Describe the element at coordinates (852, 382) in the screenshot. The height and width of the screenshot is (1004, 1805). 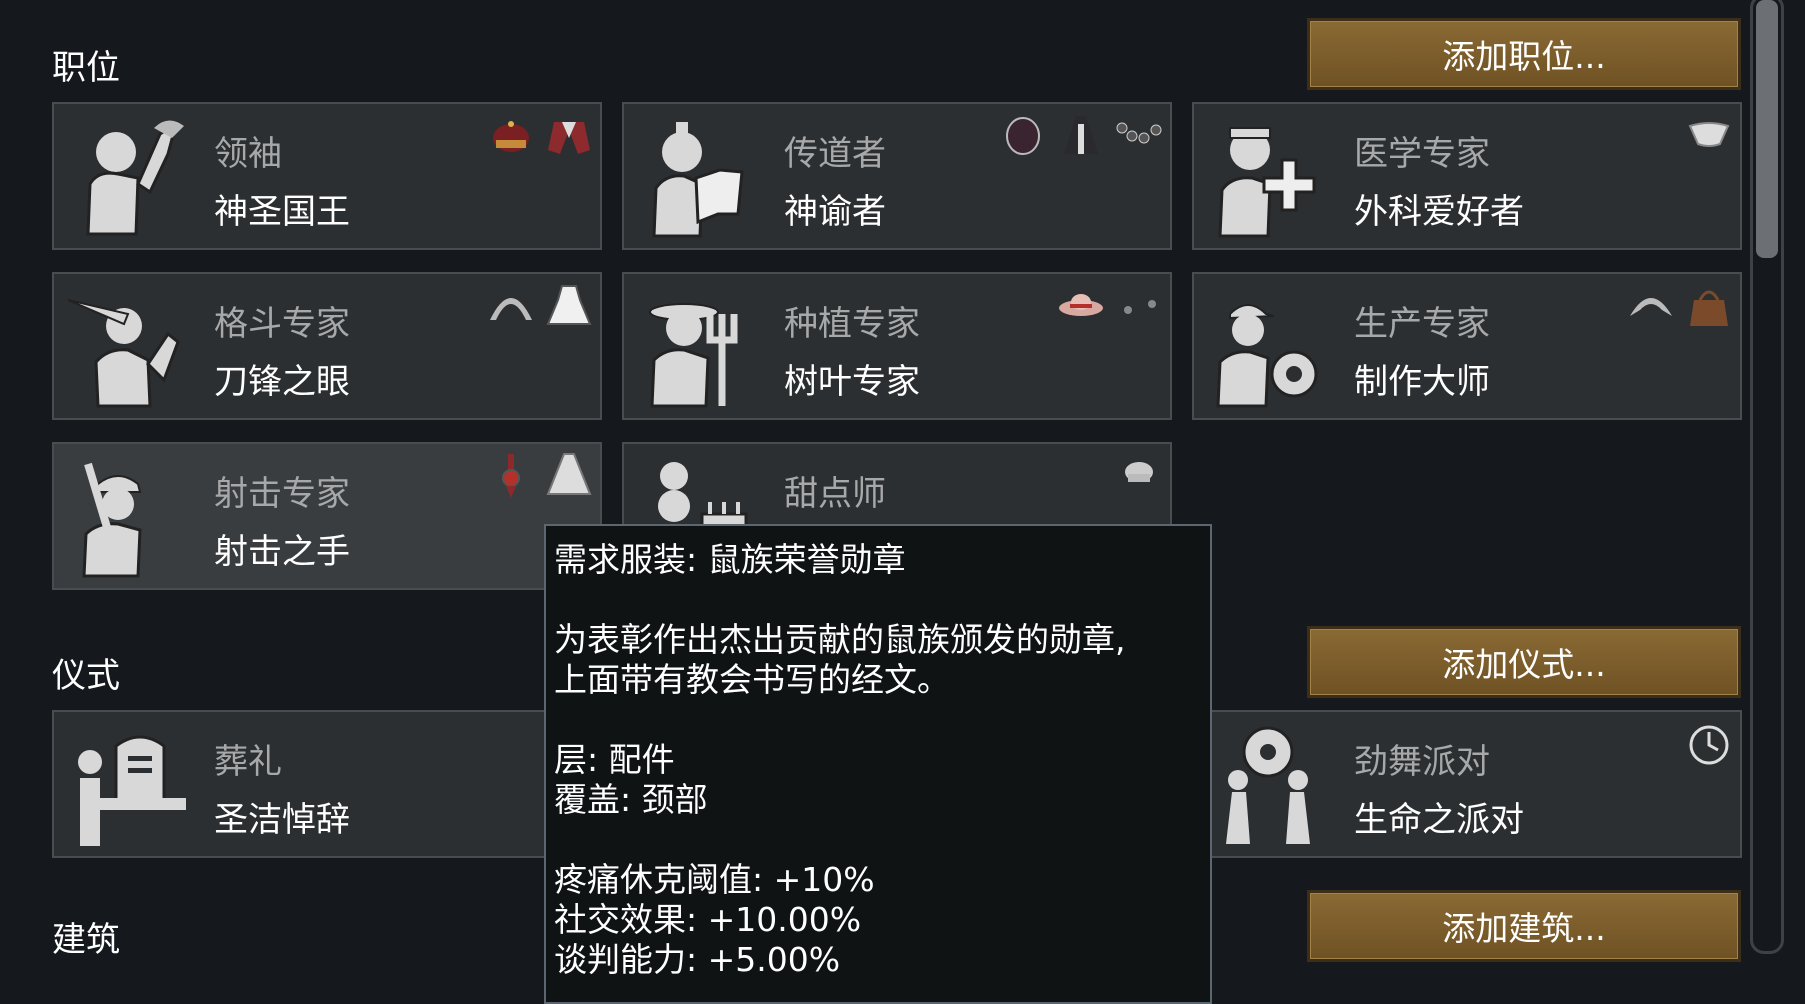
I see `role-name: 树叶专家` at that location.